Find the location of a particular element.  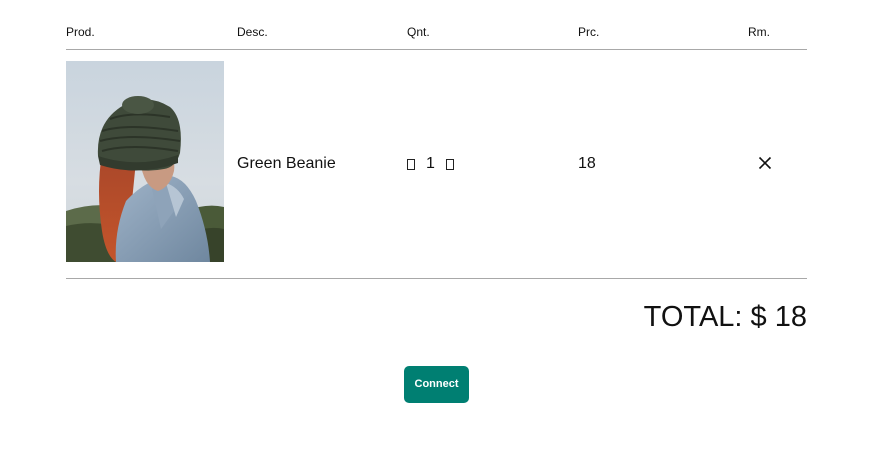

header-quantity: Qnt. is located at coordinates (418, 32).